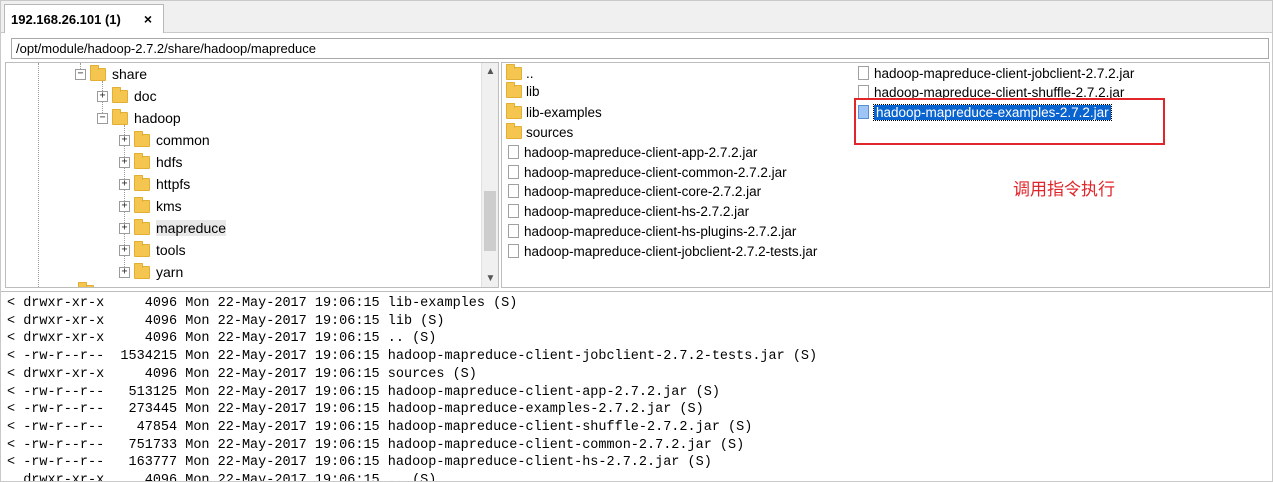 The width and height of the screenshot is (1273, 482). I want to click on scroll-up-icon: ▲, so click(490, 71).